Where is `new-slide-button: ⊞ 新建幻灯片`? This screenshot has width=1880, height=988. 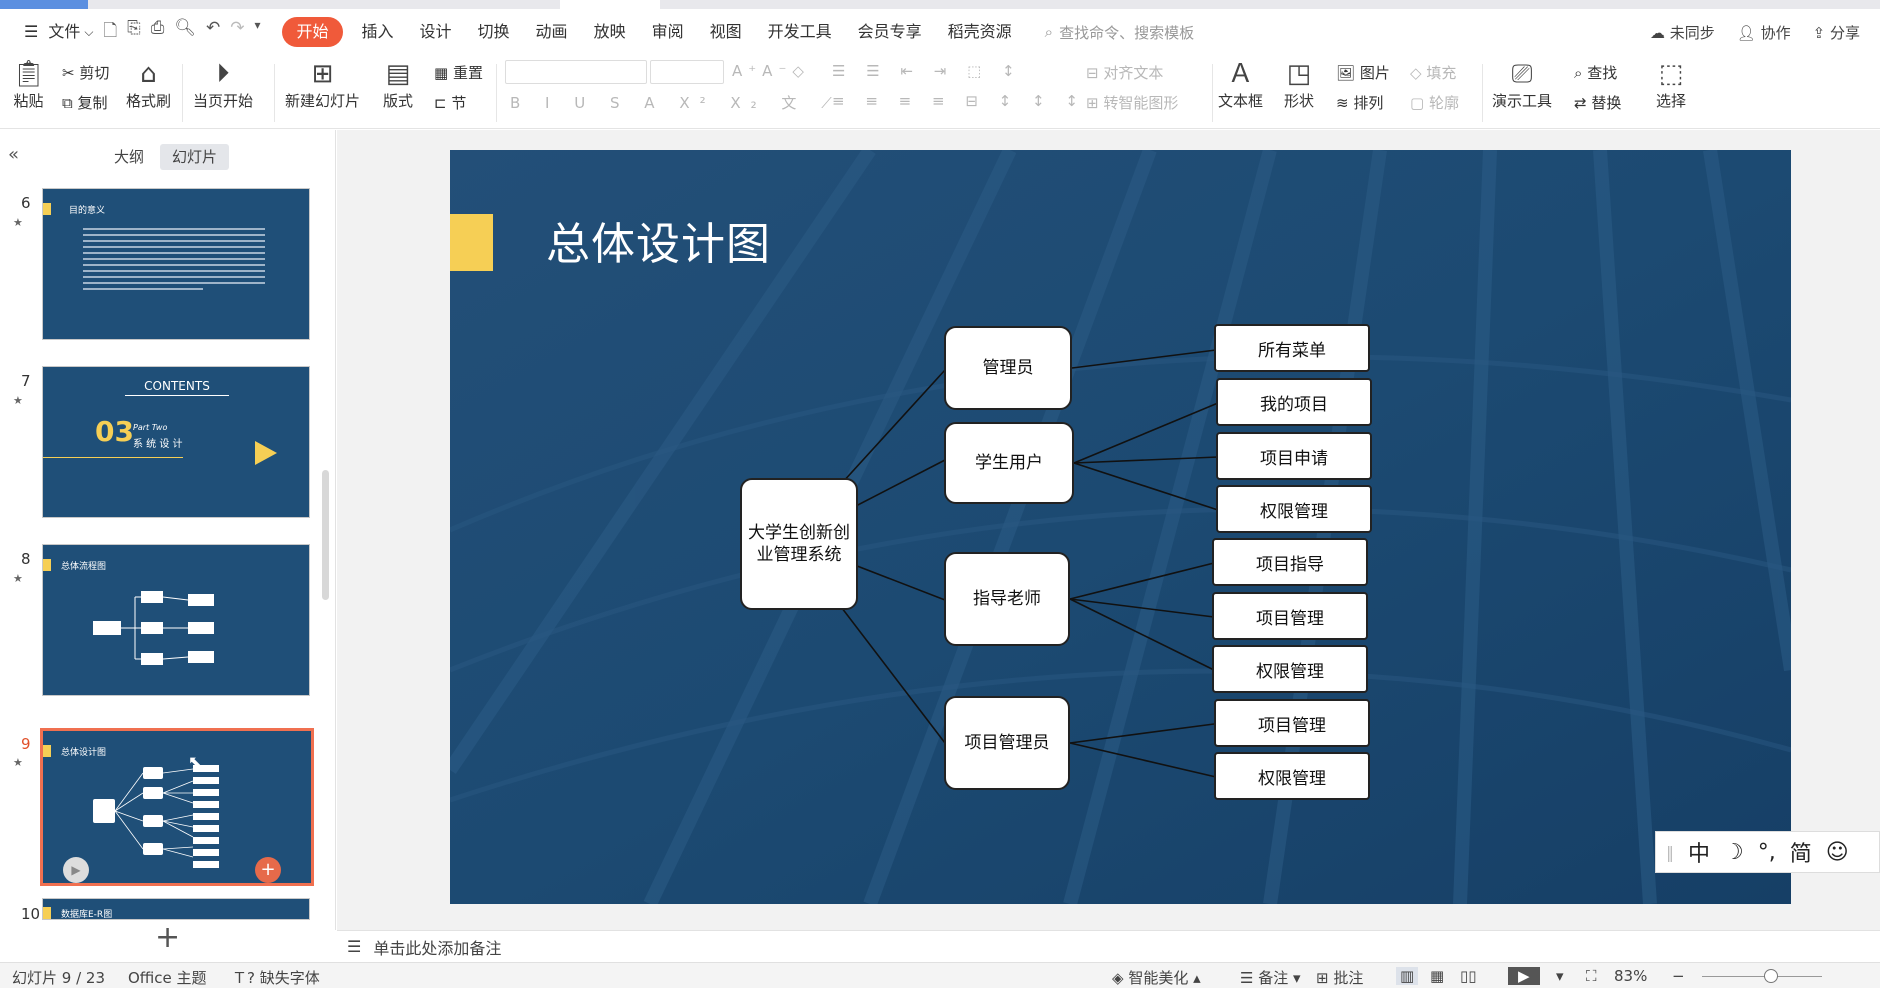
new-slide-button: ⊞ 新建幻灯片 is located at coordinates (322, 84).